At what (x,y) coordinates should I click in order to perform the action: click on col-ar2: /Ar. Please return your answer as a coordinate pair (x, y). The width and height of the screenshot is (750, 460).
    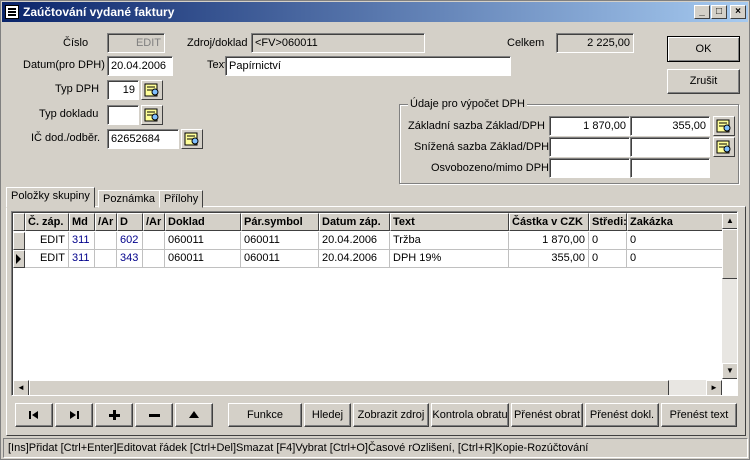
    Looking at the image, I should click on (154, 222).